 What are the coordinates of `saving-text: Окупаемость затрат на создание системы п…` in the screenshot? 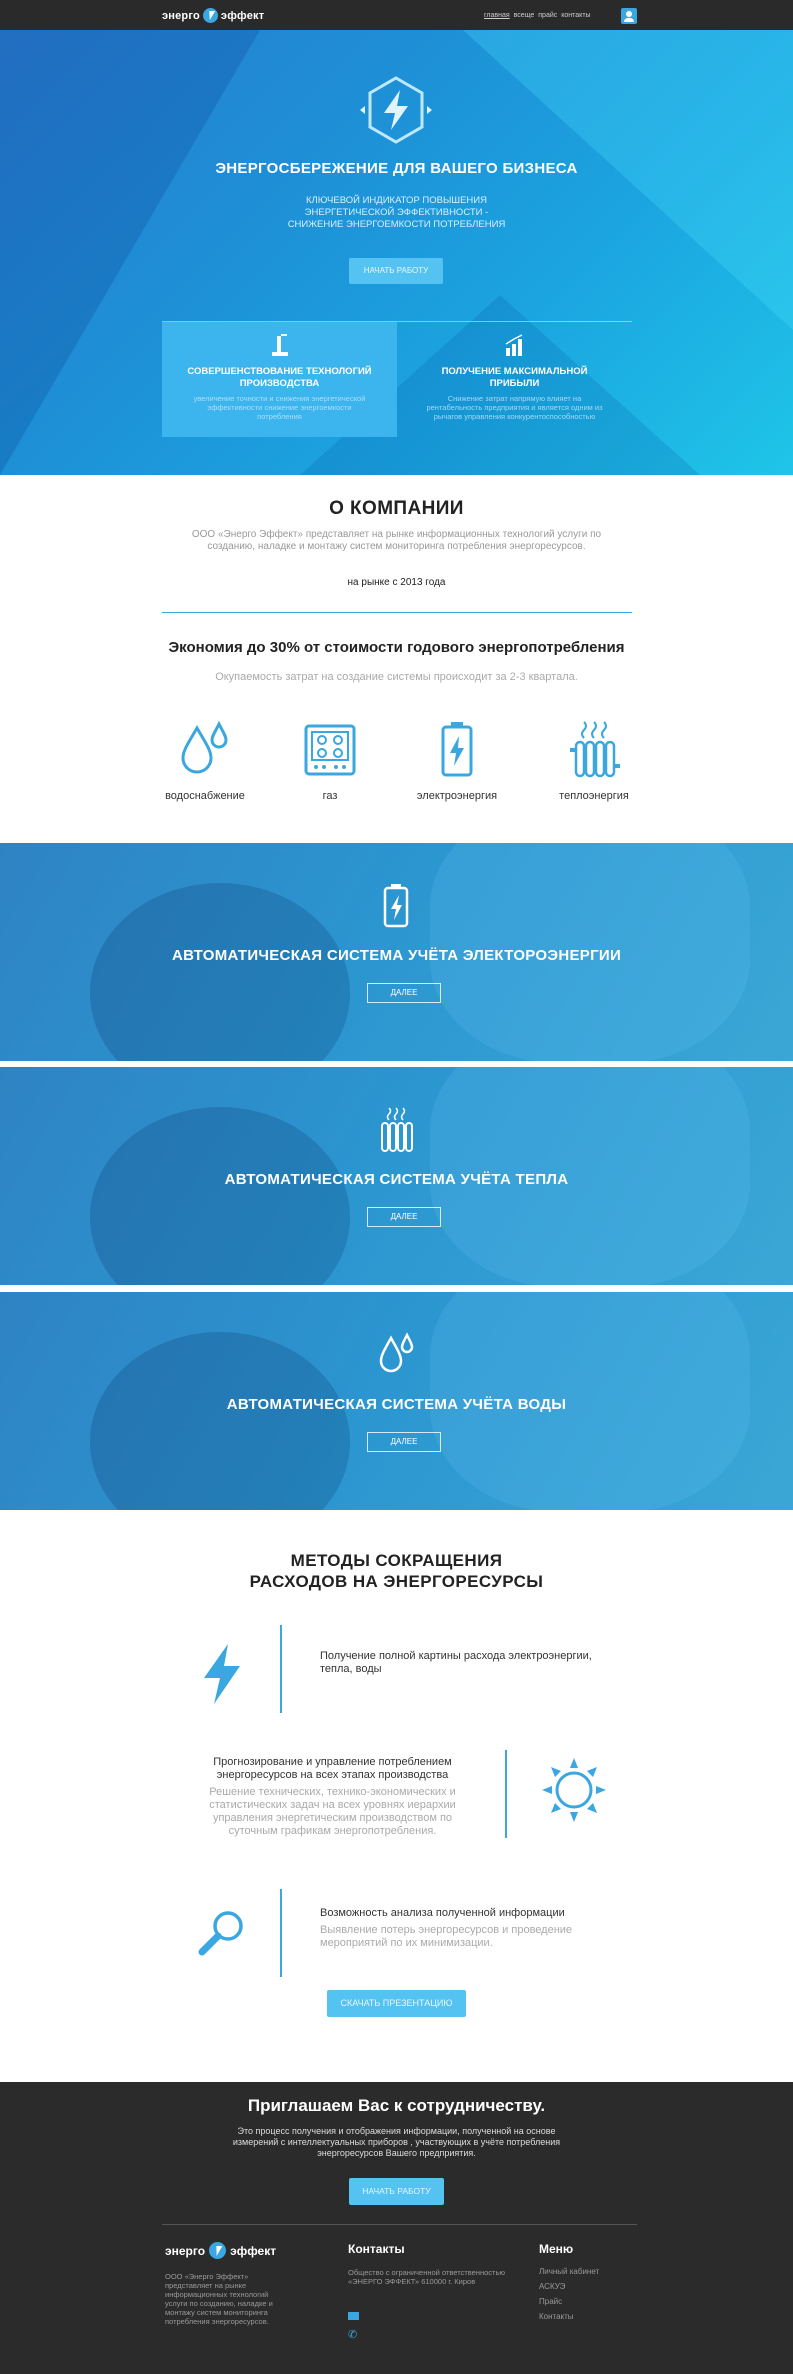 It's located at (396, 677).